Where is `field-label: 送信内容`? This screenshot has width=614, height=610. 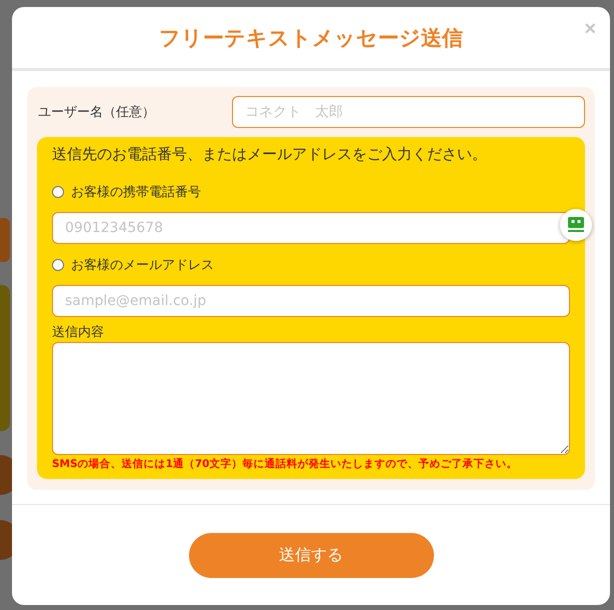 field-label: 送信内容 is located at coordinates (78, 332).